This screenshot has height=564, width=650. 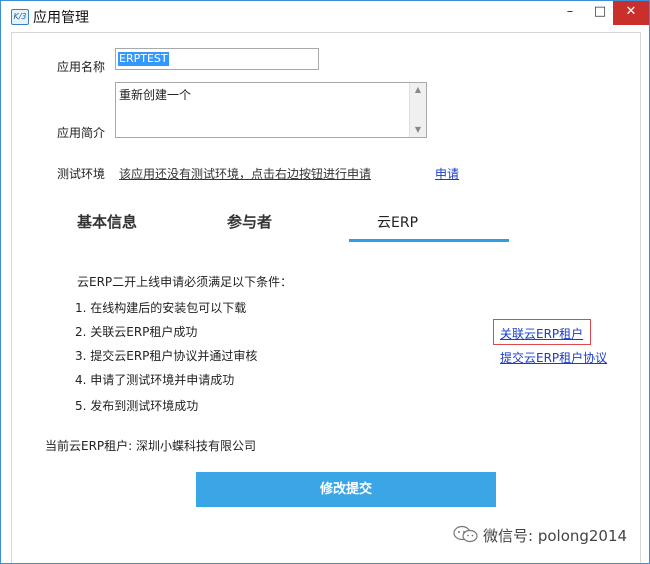 What do you see at coordinates (600, 13) in the screenshot?
I see `maximize-button: □` at bounding box center [600, 13].